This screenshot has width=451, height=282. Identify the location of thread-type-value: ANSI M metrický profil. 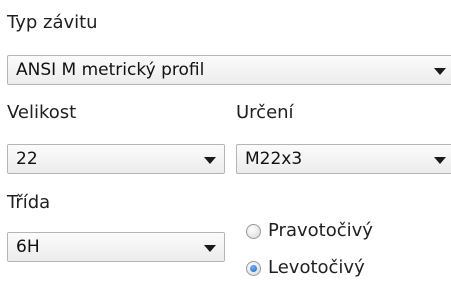
(110, 70).